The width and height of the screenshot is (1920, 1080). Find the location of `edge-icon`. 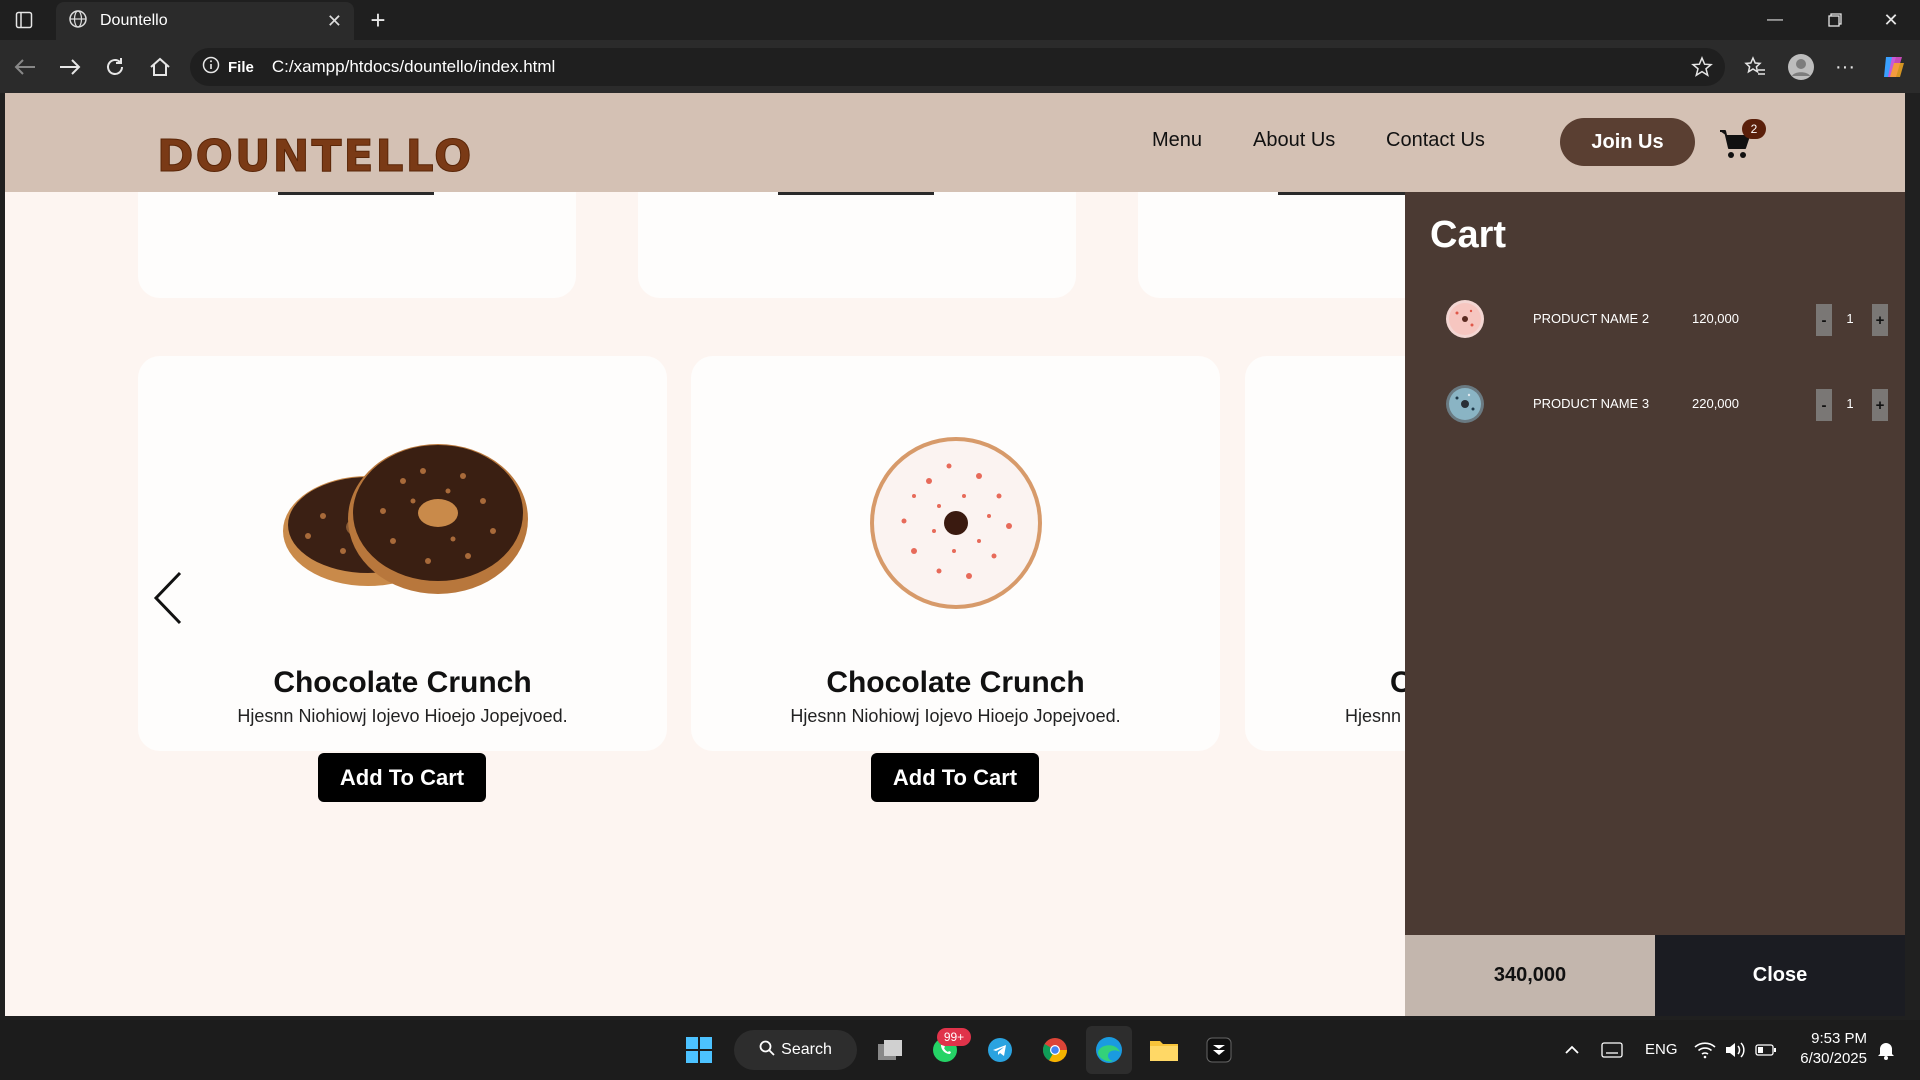

edge-icon is located at coordinates (1109, 1050).